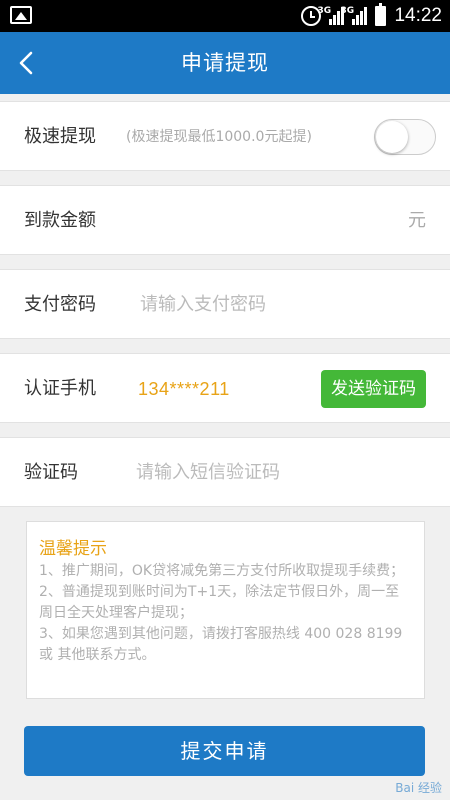  I want to click on phone-number: 134****211, so click(184, 389).